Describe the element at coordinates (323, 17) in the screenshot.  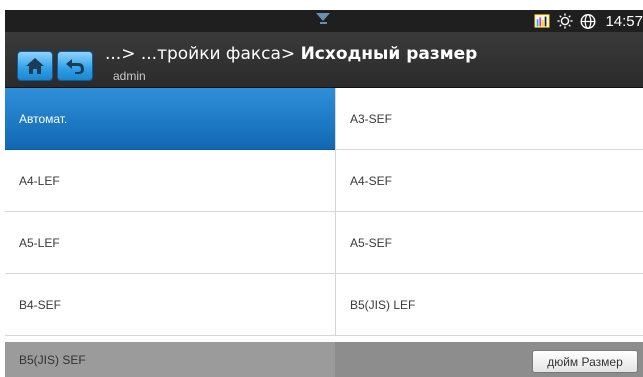
I see `notification-drawer-icon` at that location.